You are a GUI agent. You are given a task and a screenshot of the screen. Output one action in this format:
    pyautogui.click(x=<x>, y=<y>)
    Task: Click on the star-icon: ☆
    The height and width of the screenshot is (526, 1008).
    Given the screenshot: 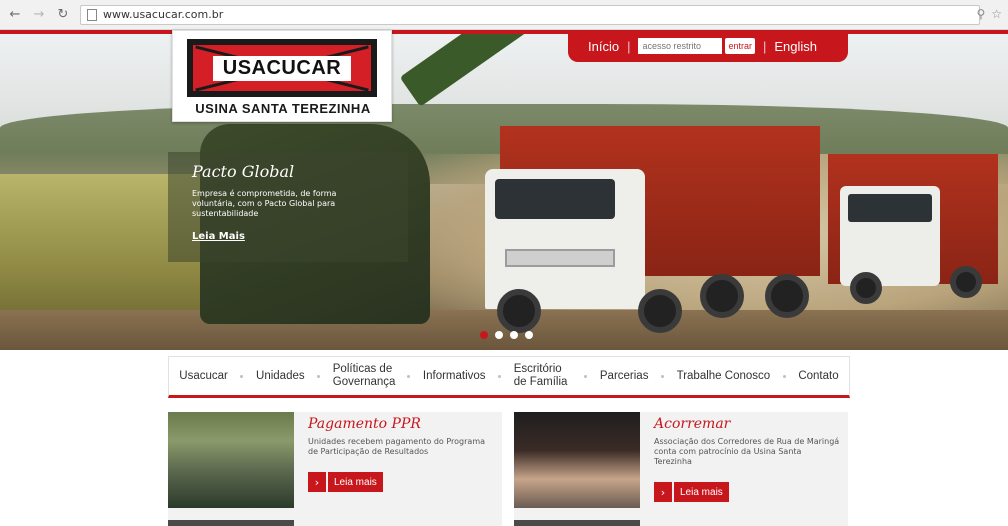 What is the action you would take?
    pyautogui.click(x=996, y=14)
    